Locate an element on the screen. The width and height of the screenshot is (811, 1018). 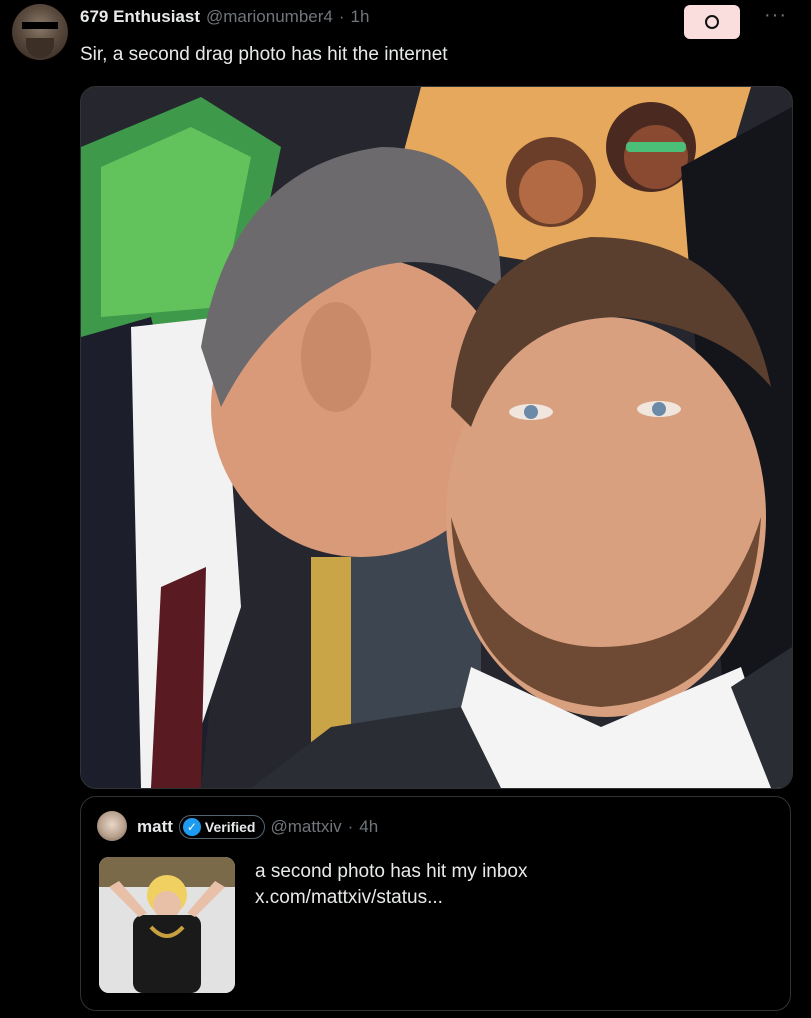
tweet-header: 679 Enthusiast @marionumber4 · 1h is located at coordinates (224, 17).